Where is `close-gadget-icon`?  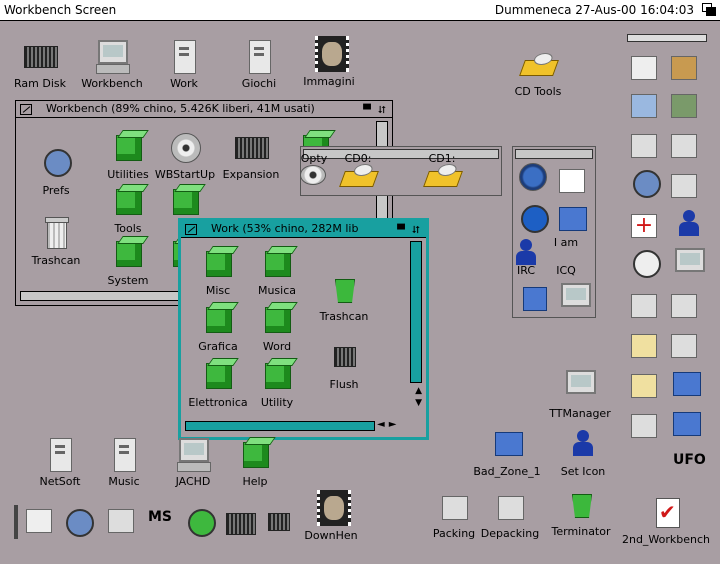 close-gadget-icon is located at coordinates (26, 109).